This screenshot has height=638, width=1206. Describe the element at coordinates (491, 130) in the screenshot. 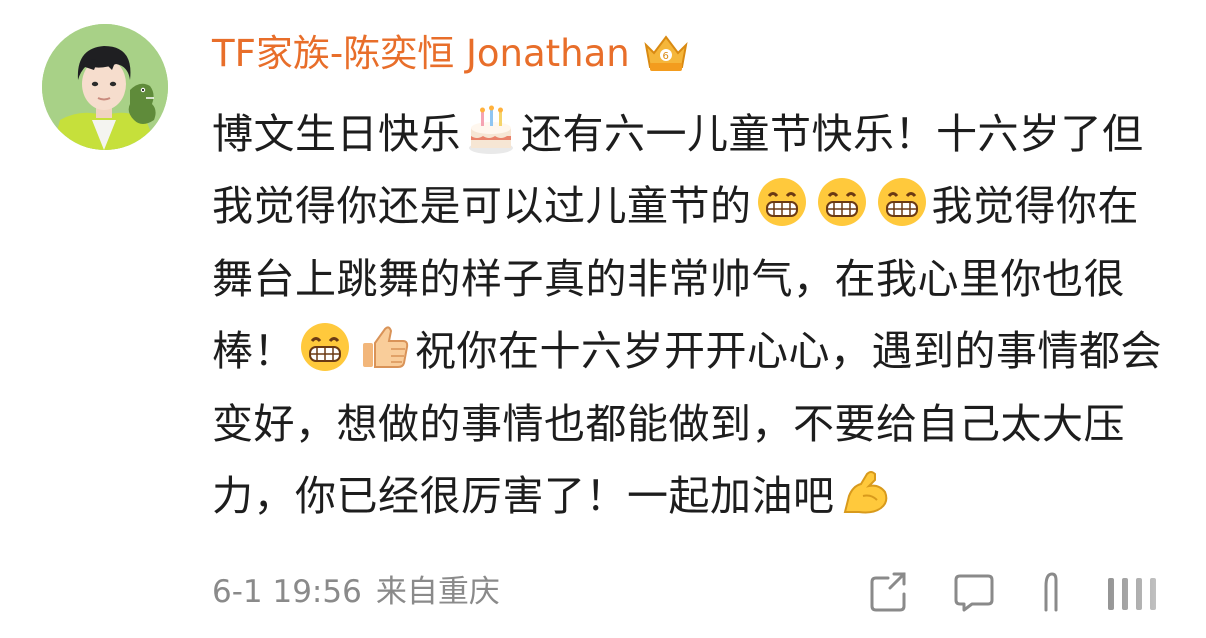

I see `birthday-cake-icon` at that location.